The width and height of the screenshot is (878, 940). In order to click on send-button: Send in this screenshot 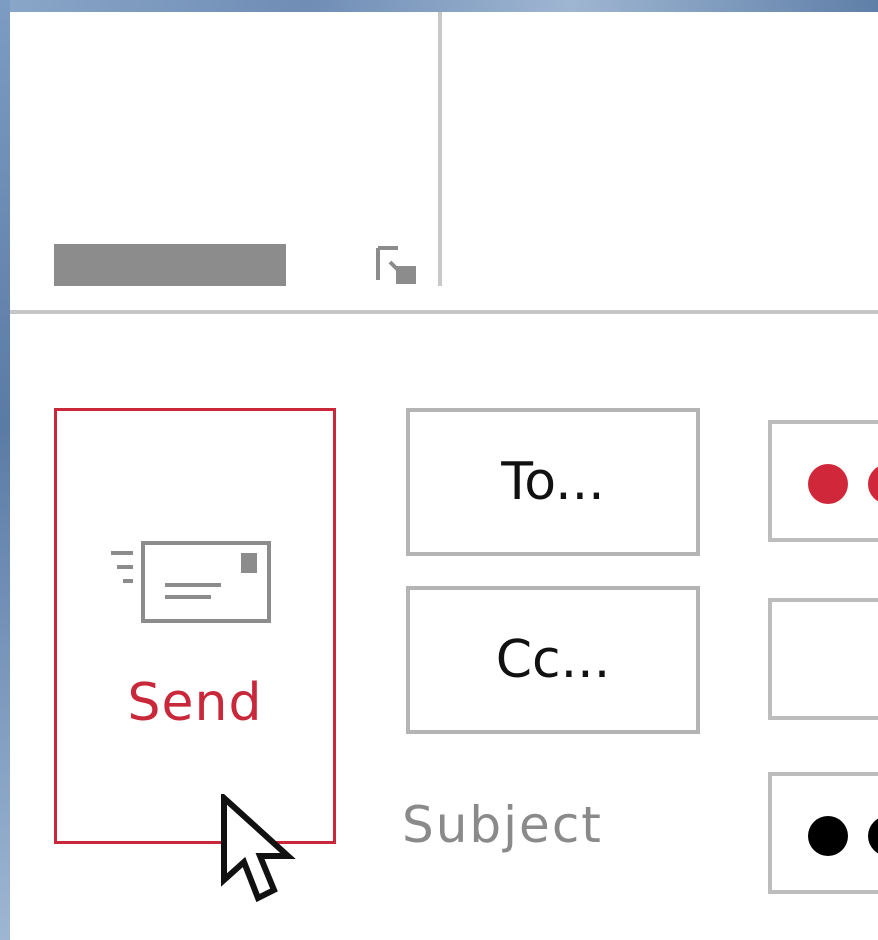, I will do `click(195, 626)`.